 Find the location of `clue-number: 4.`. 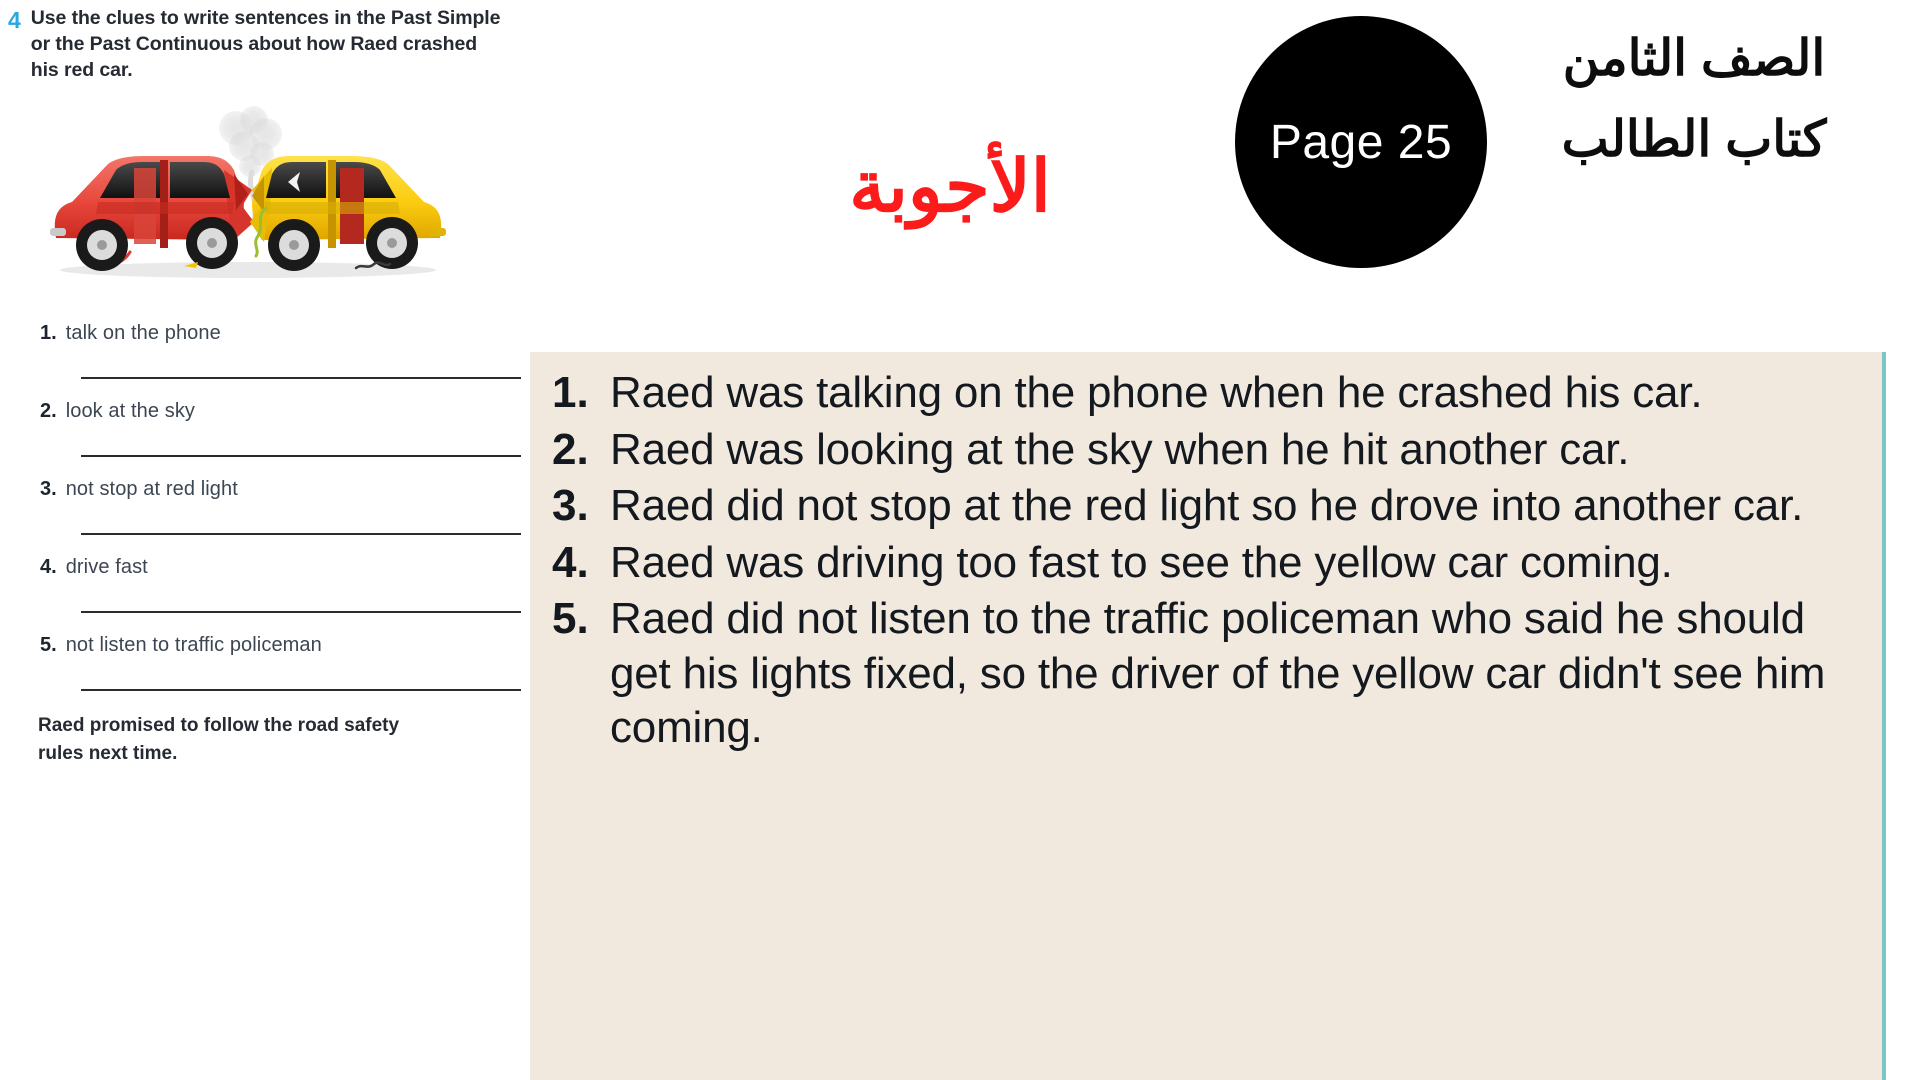

clue-number: 4. is located at coordinates (48, 567).